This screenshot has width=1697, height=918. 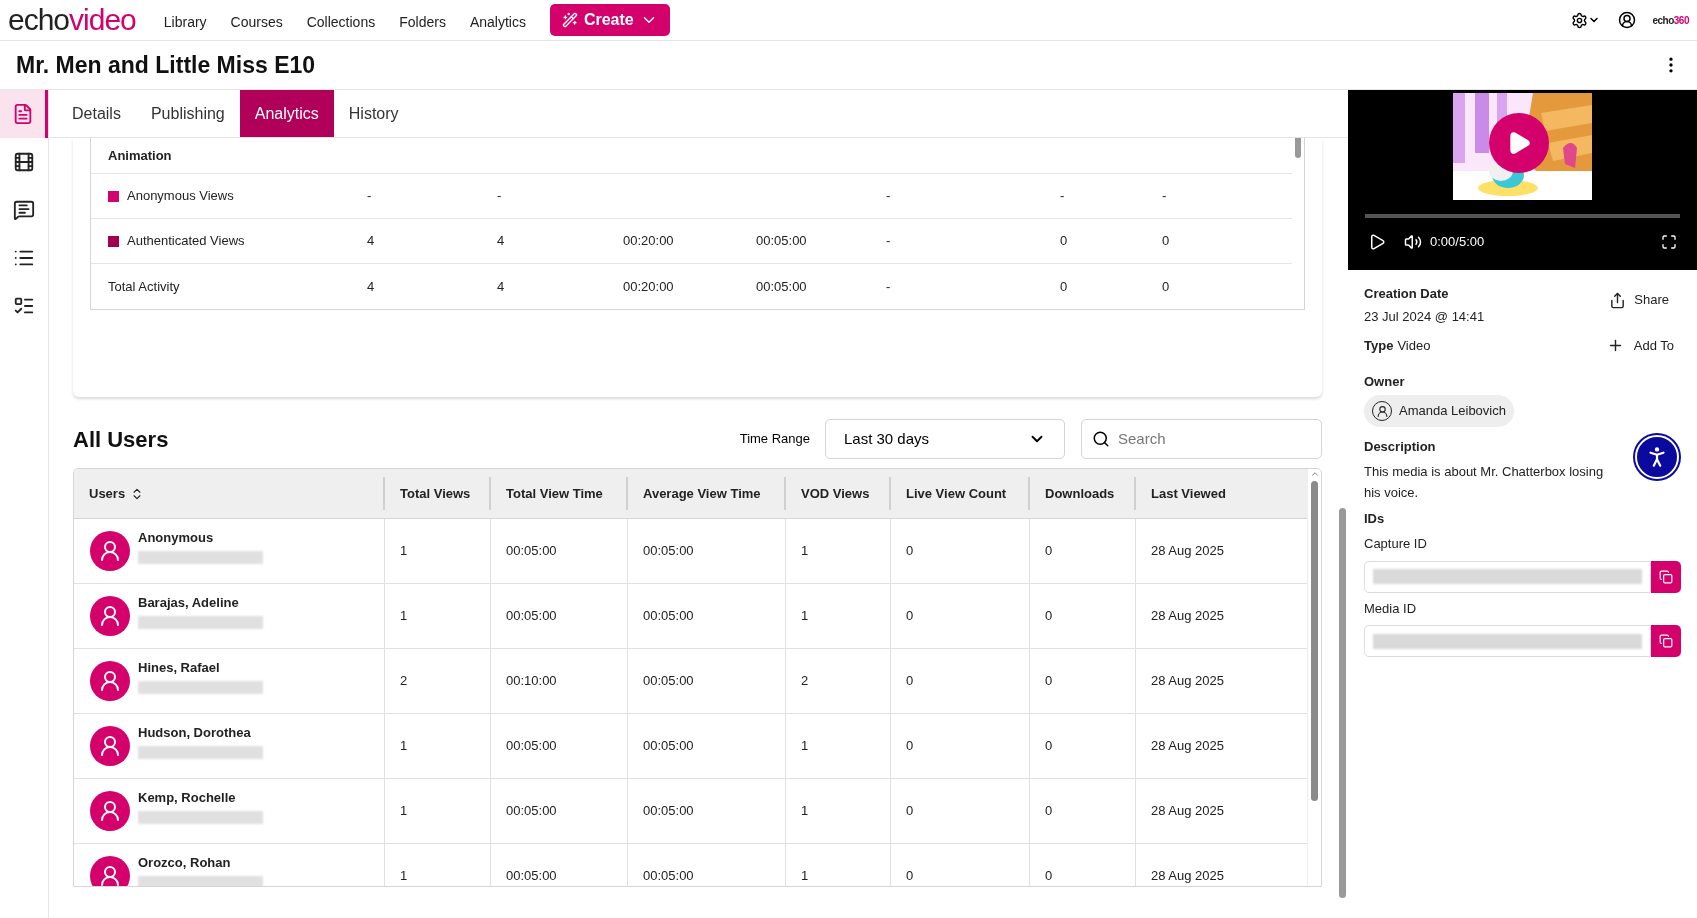 I want to click on volume-icon, so click(x=1413, y=241).